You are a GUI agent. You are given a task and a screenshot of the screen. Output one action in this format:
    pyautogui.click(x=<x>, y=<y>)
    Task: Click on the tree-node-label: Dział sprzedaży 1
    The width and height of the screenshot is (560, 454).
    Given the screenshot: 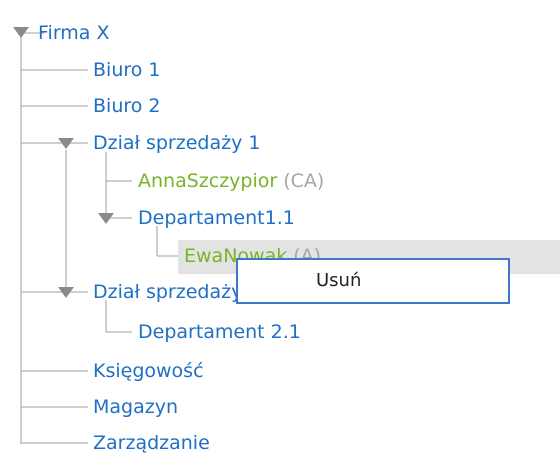 What is the action you would take?
    pyautogui.click(x=177, y=143)
    